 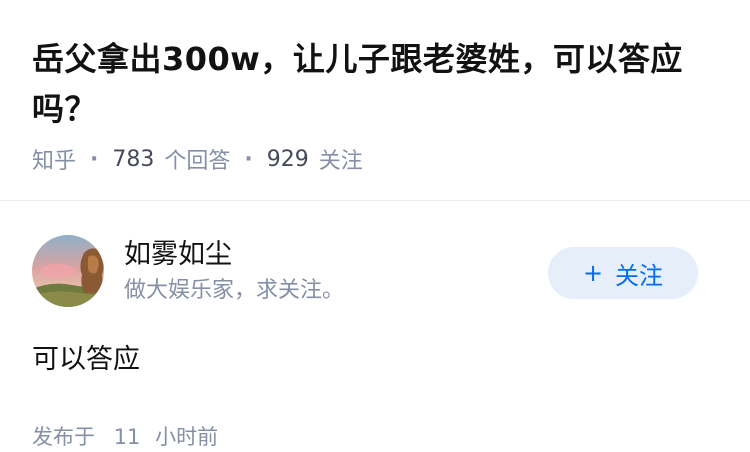 I want to click on avatar, so click(x=68, y=271).